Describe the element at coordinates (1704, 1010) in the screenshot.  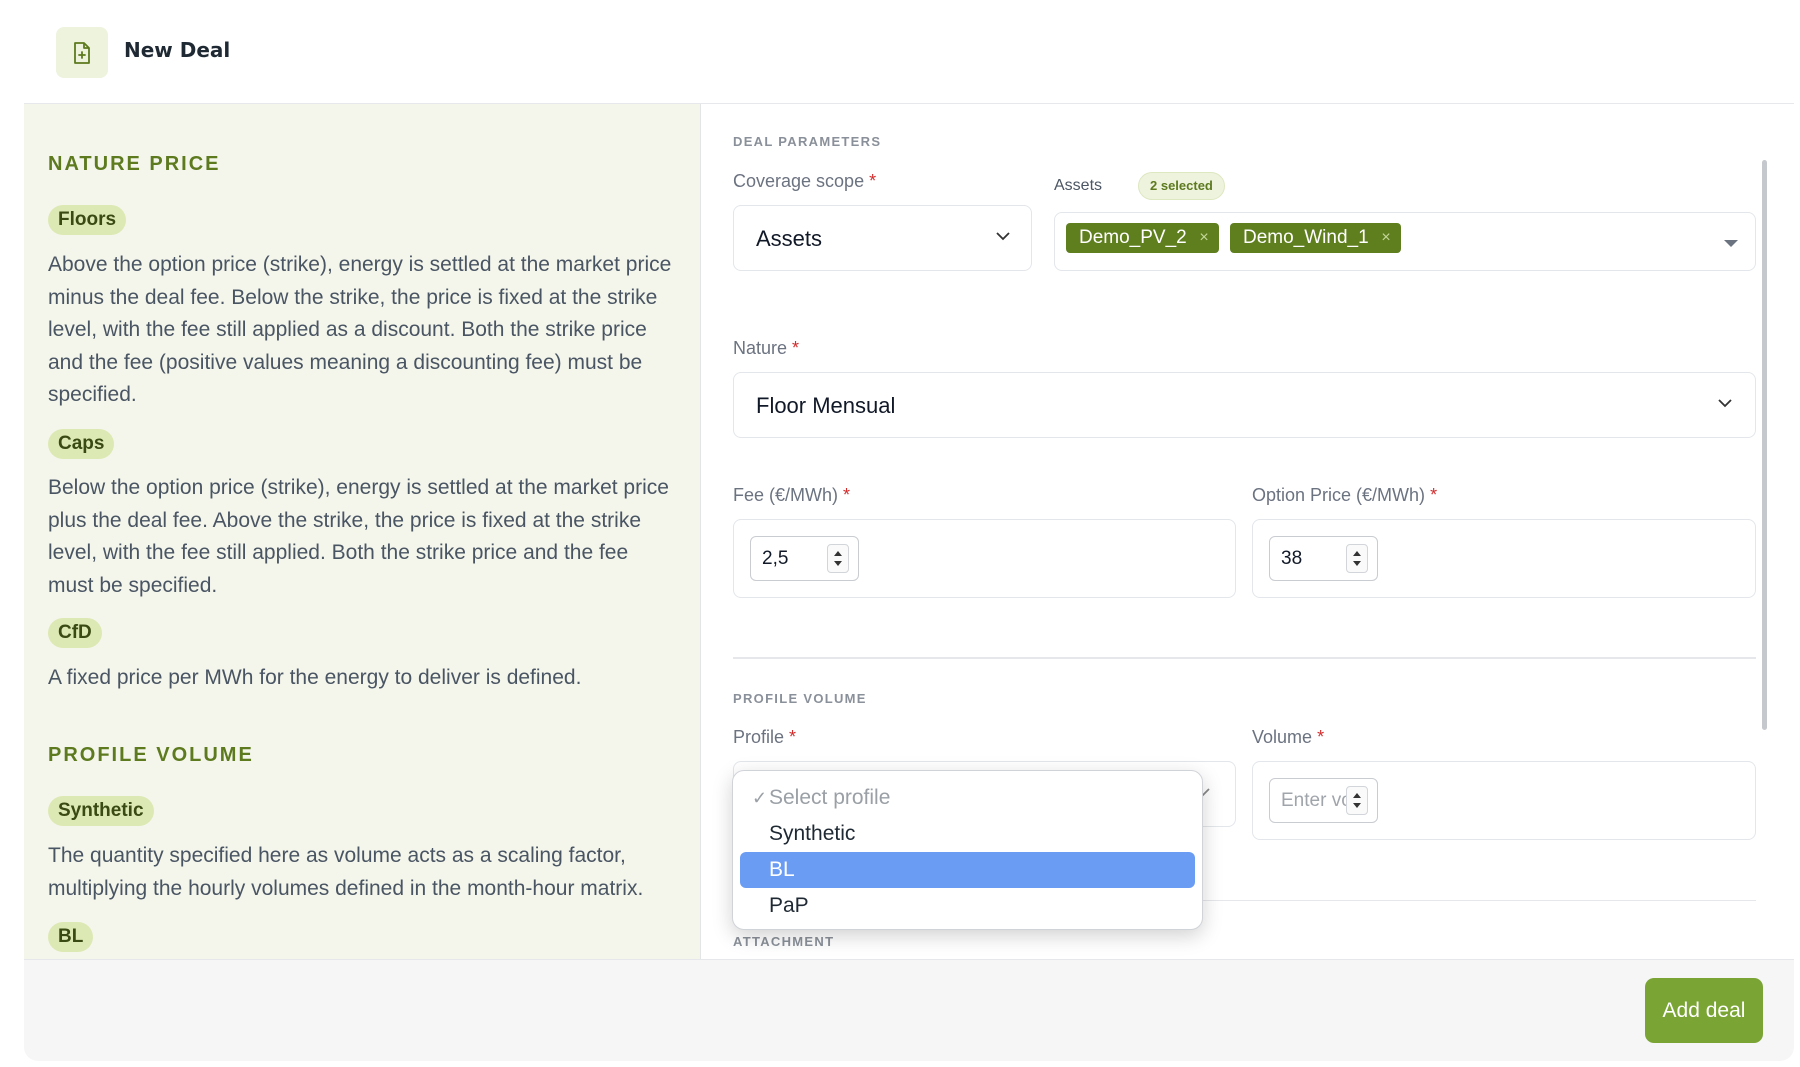
I see `add-deal-button: Add deal` at that location.